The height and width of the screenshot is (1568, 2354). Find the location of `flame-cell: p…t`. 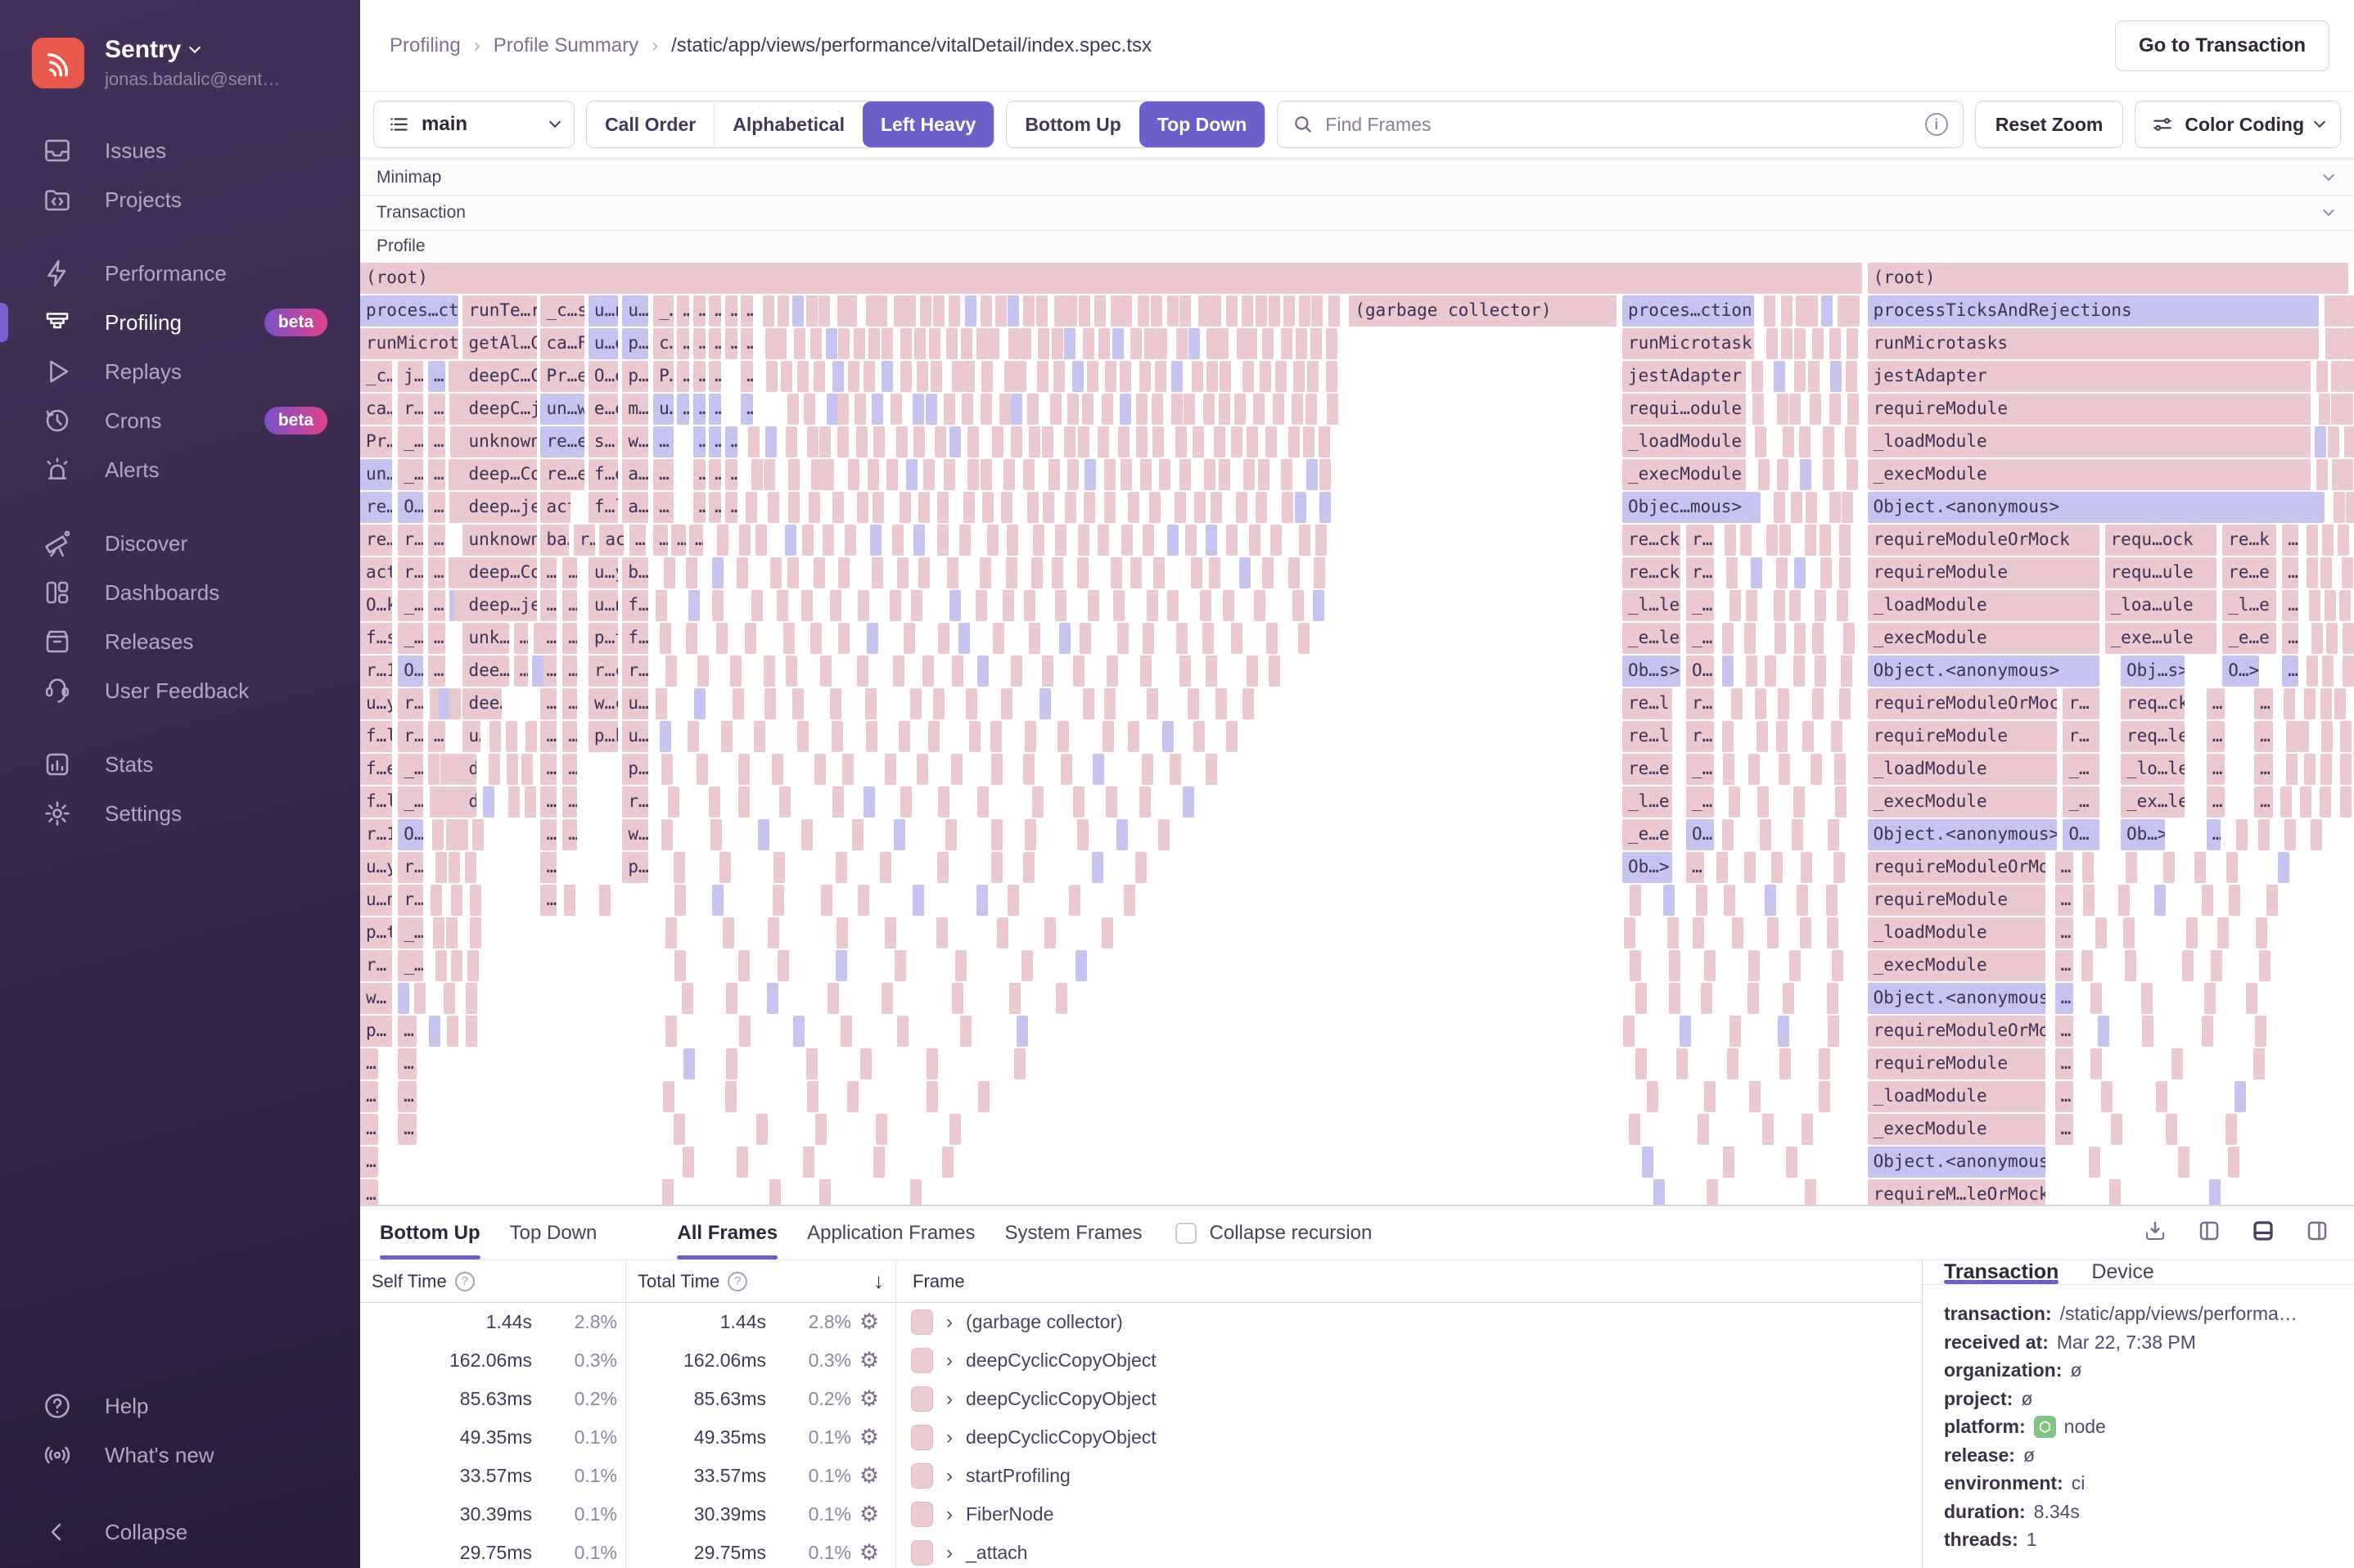

flame-cell: p…t is located at coordinates (603, 638).